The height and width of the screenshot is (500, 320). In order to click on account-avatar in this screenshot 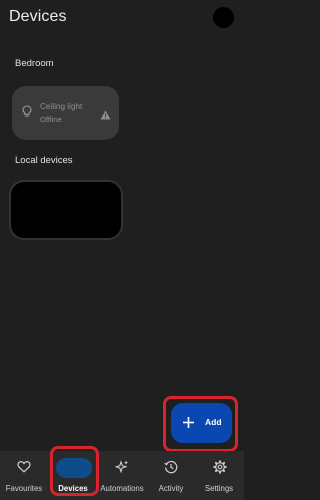, I will do `click(223, 17)`.